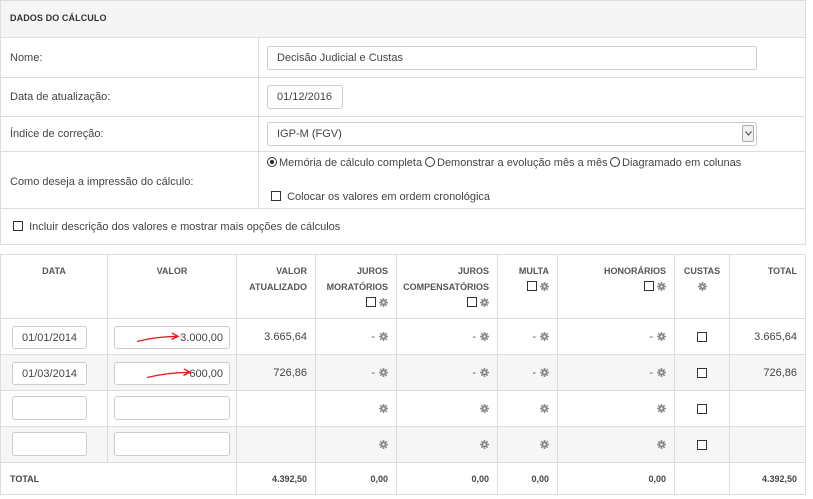 The image size is (813, 499). I want to click on update-date-value: 01/12/2016, so click(305, 97).